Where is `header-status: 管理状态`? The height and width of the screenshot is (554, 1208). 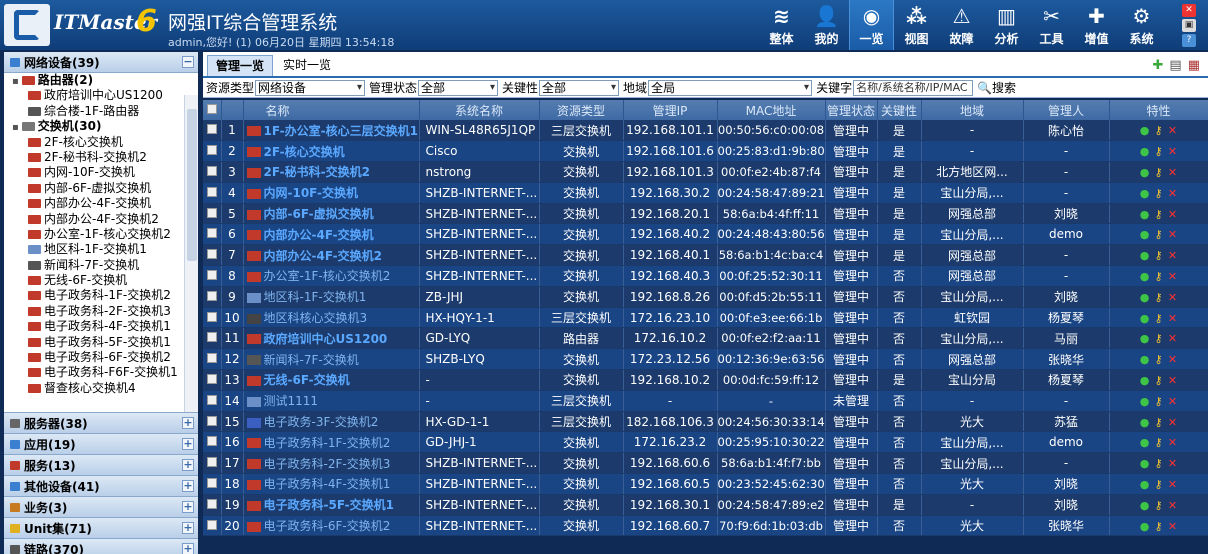
header-status: 管理状态 is located at coordinates (851, 110).